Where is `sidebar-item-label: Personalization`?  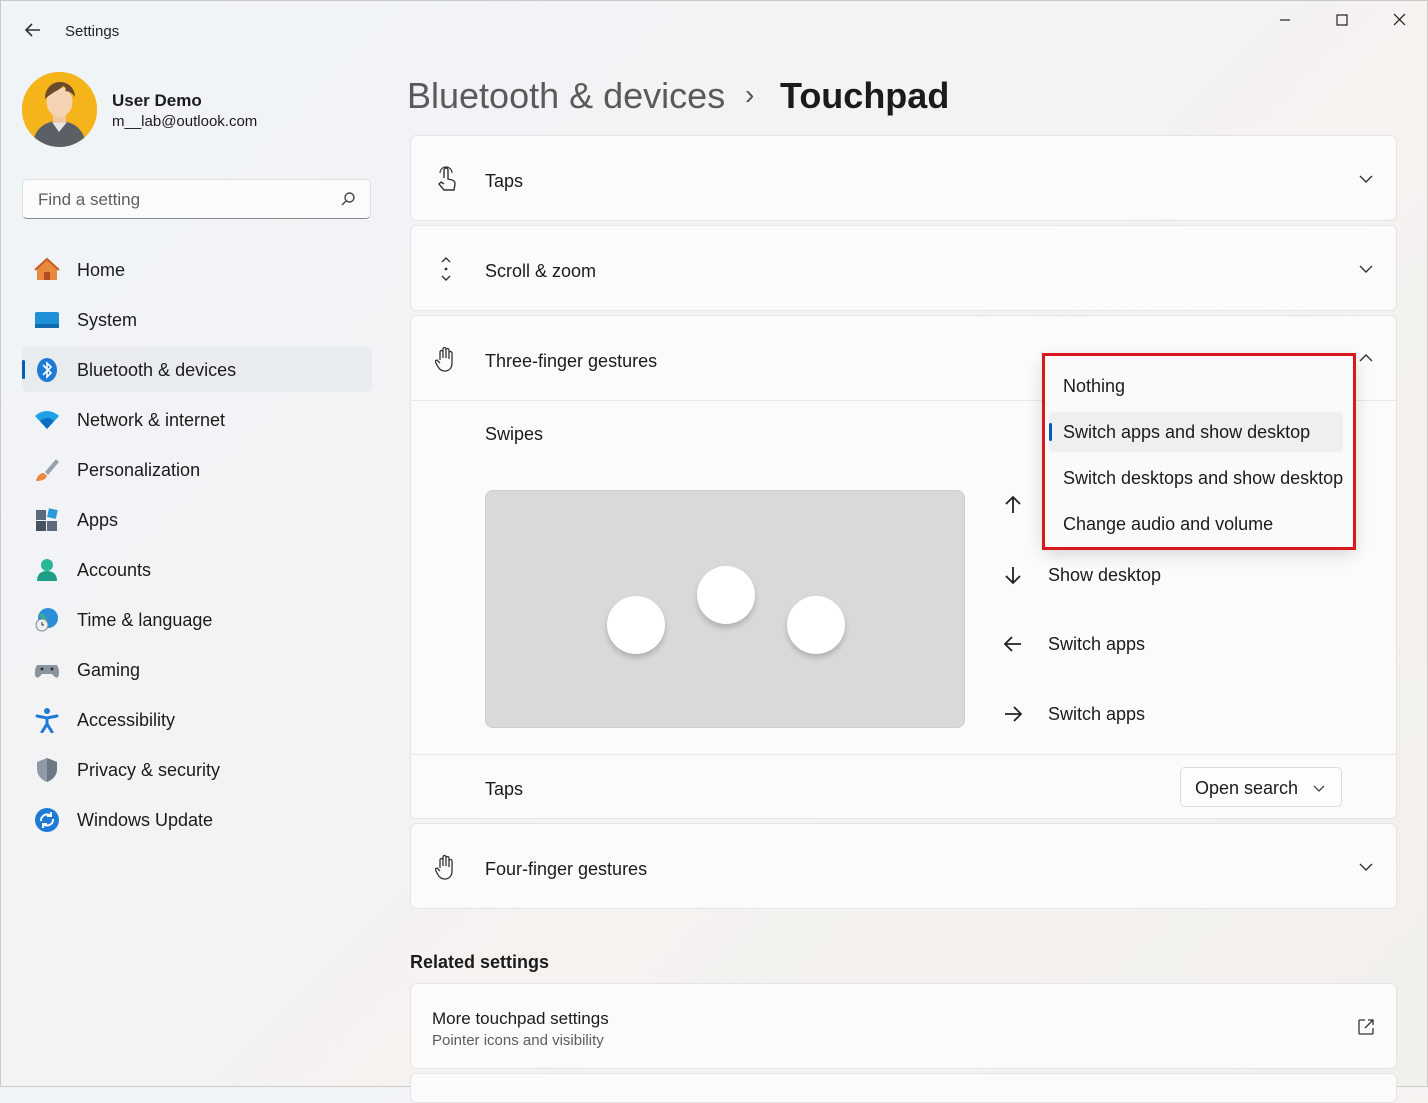
sidebar-item-label: Personalization is located at coordinates (139, 470).